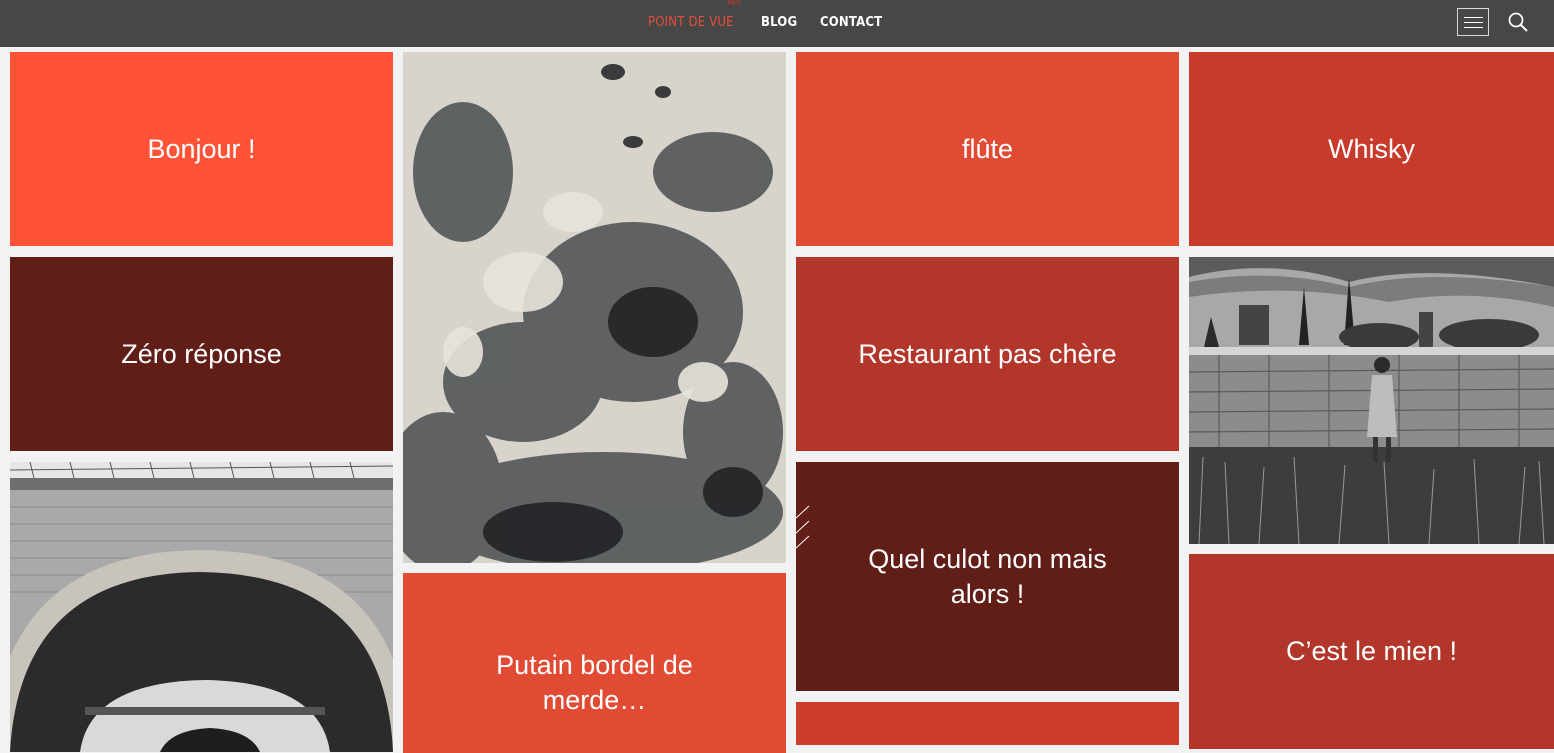  I want to click on post-title: Zéro réponse, so click(201, 353).